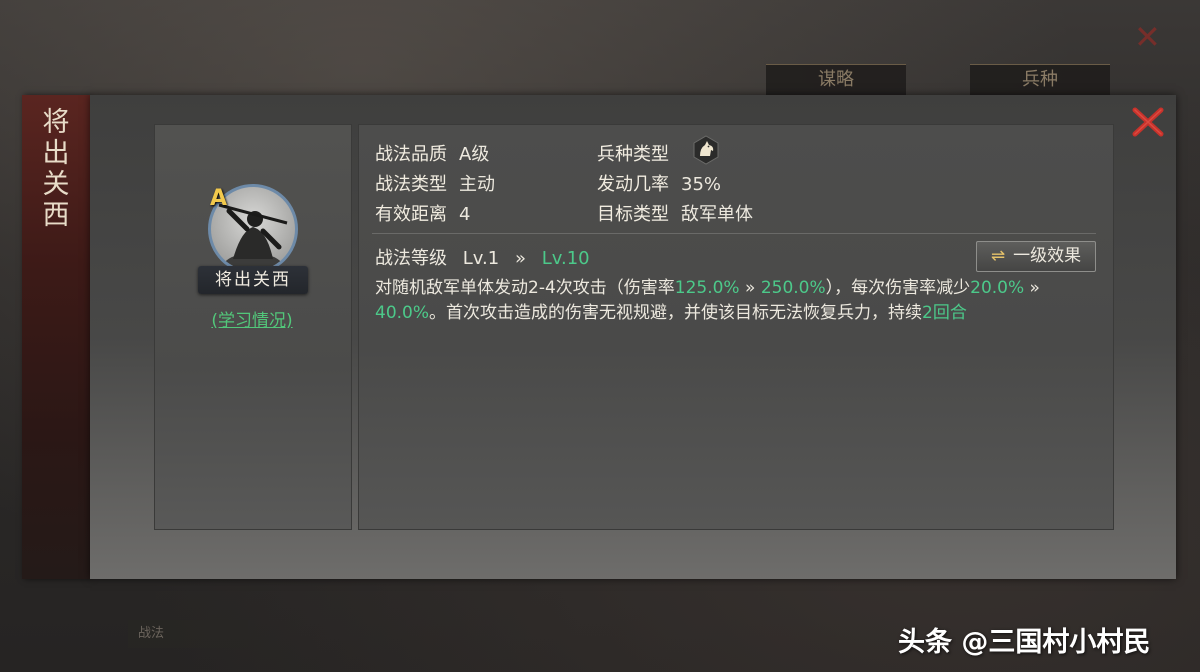 This screenshot has width=1200, height=672. I want to click on attr-rate-value: 35%, so click(701, 184).